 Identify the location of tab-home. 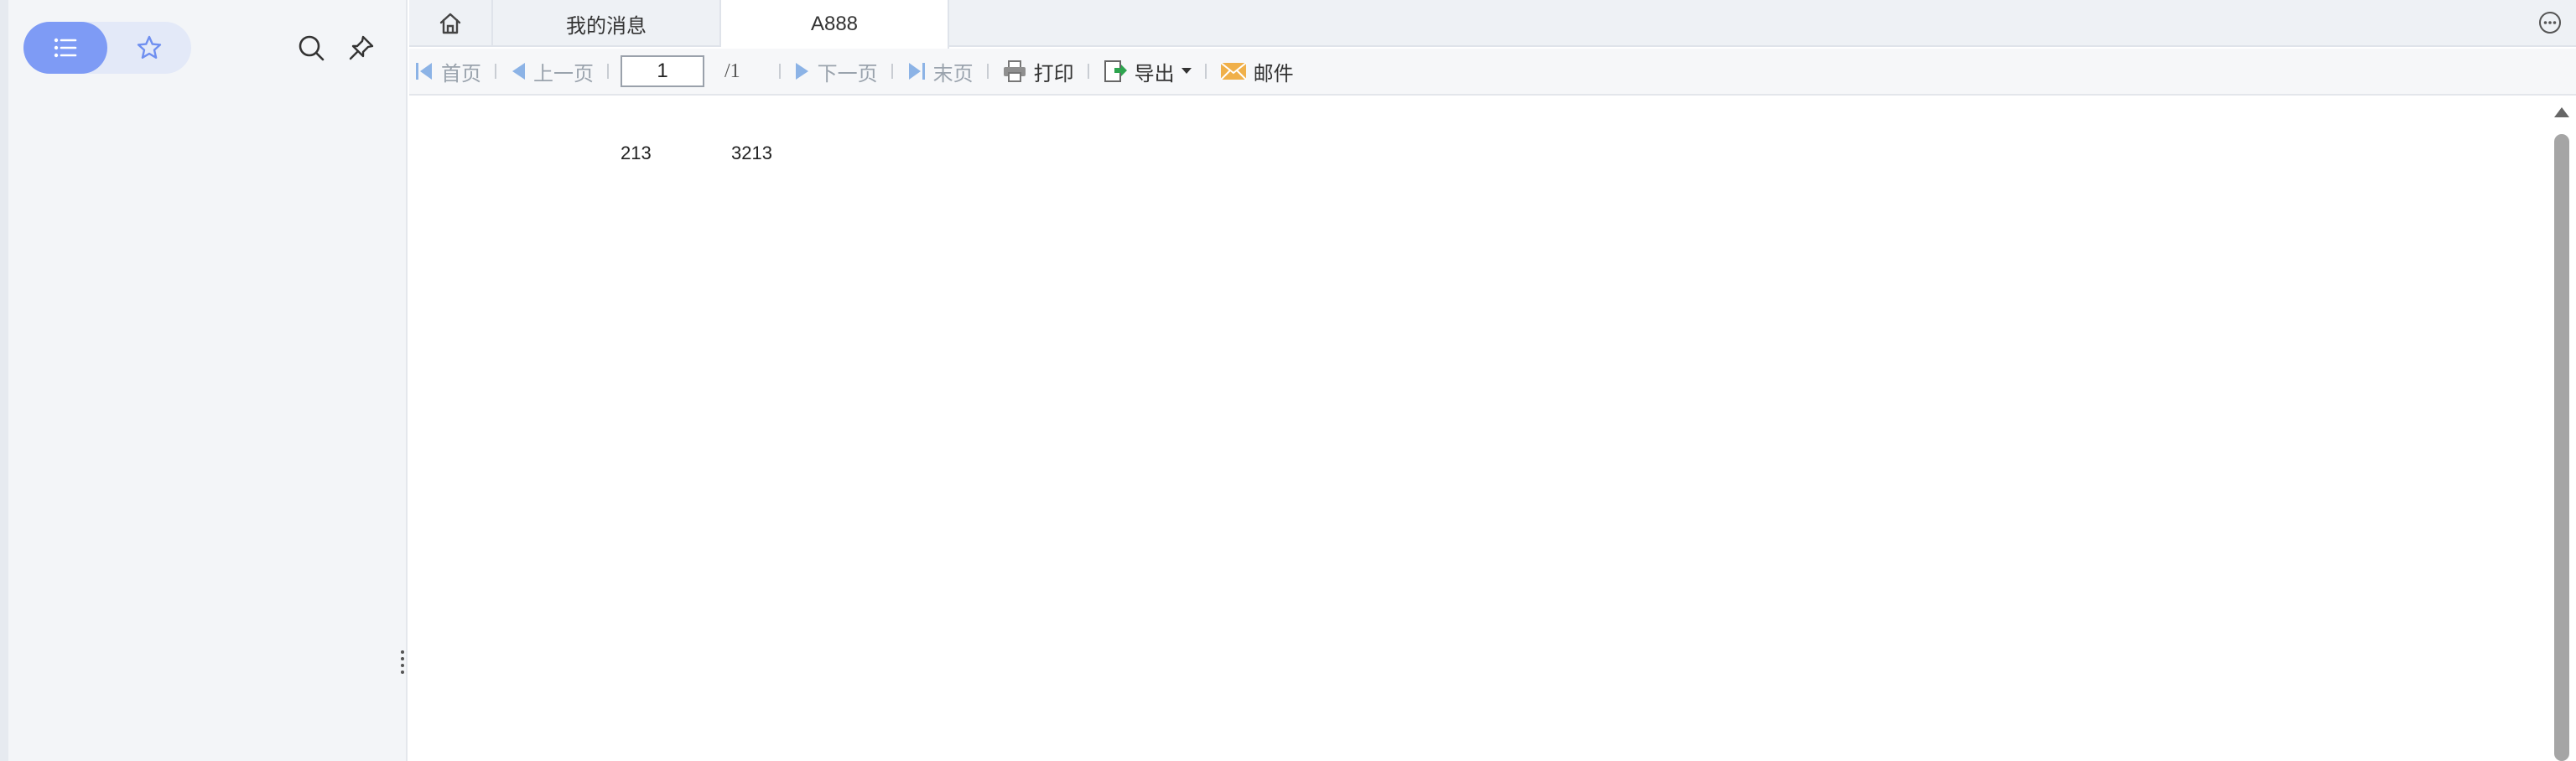
(451, 24).